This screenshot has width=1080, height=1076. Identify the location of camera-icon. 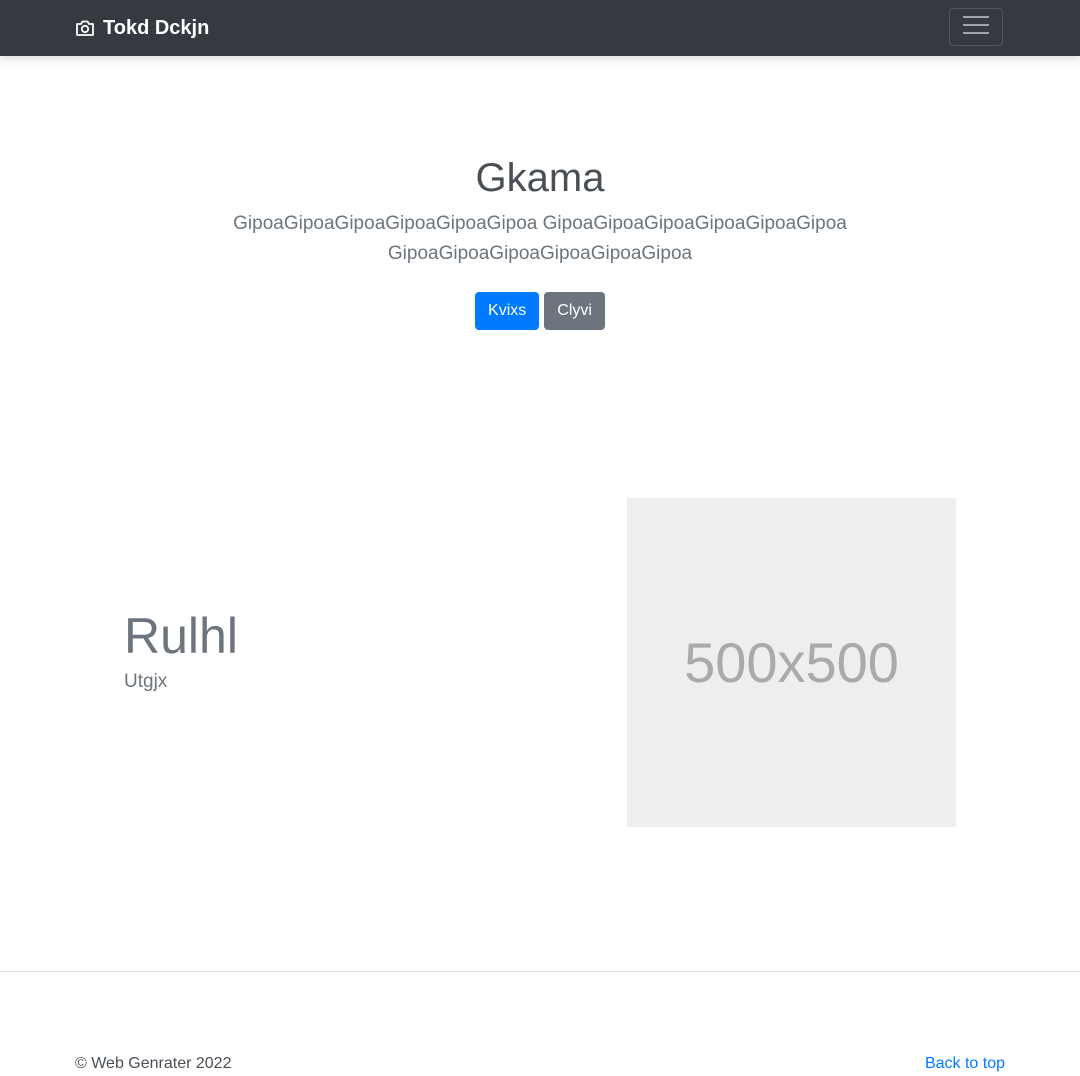
(85, 28).